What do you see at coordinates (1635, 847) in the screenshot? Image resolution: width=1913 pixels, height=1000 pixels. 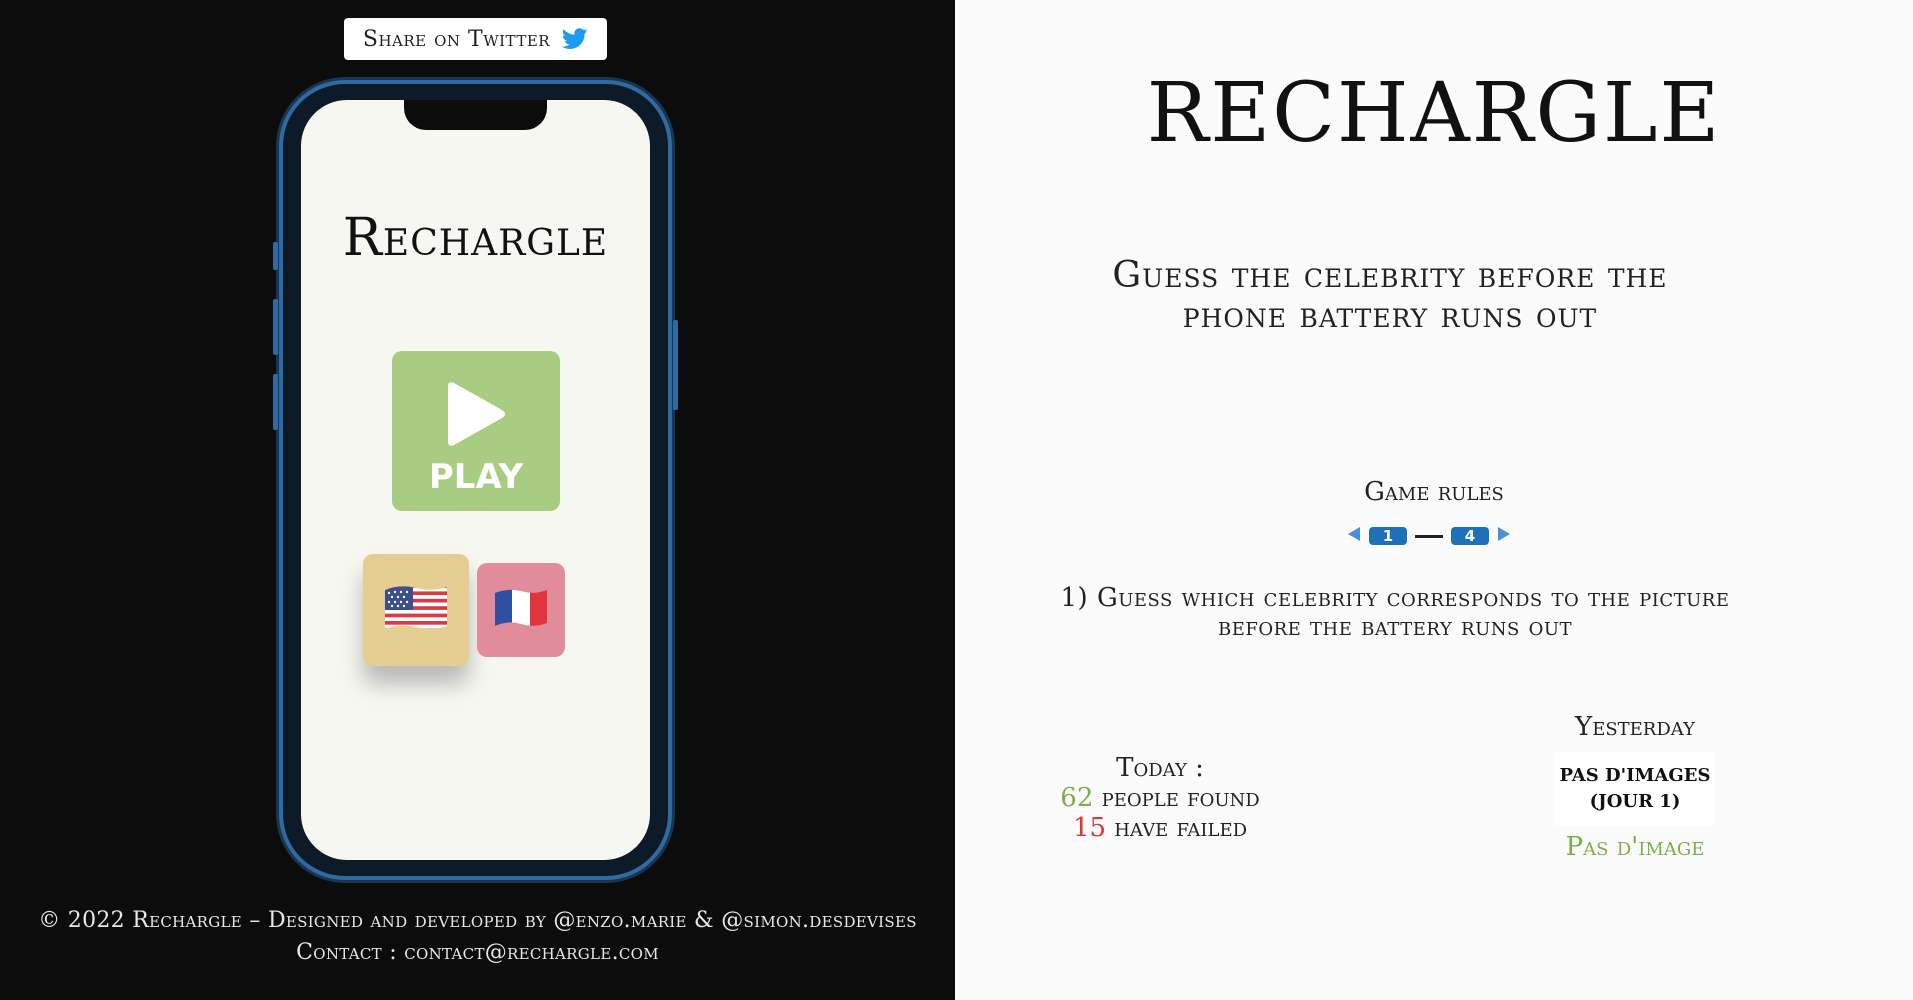 I see `yesterday-caption: Pas d'image` at bounding box center [1635, 847].